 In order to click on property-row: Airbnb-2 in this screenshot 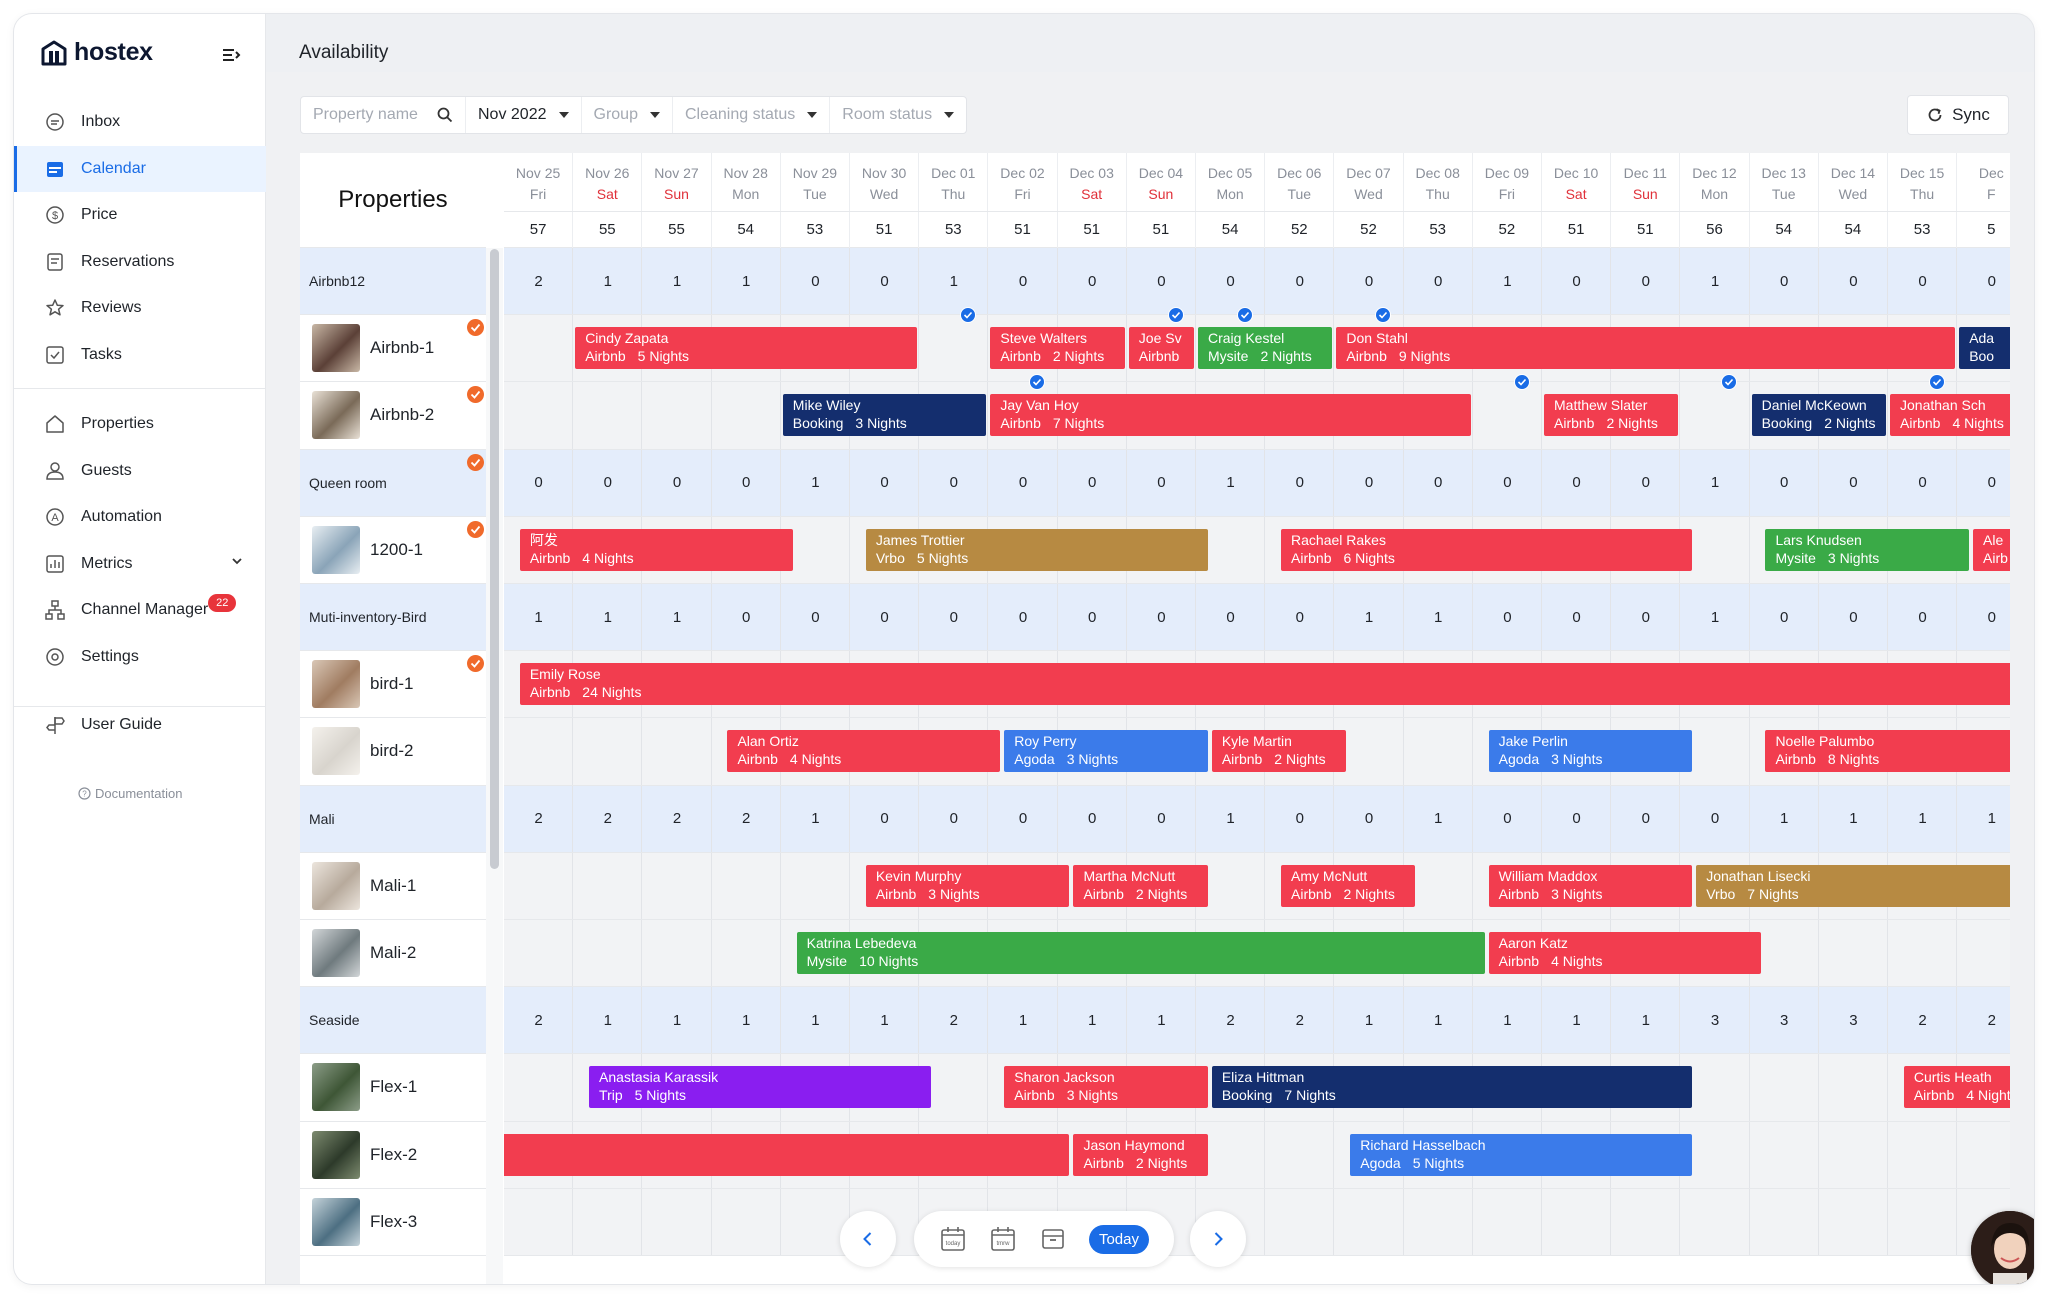, I will do `click(393, 416)`.